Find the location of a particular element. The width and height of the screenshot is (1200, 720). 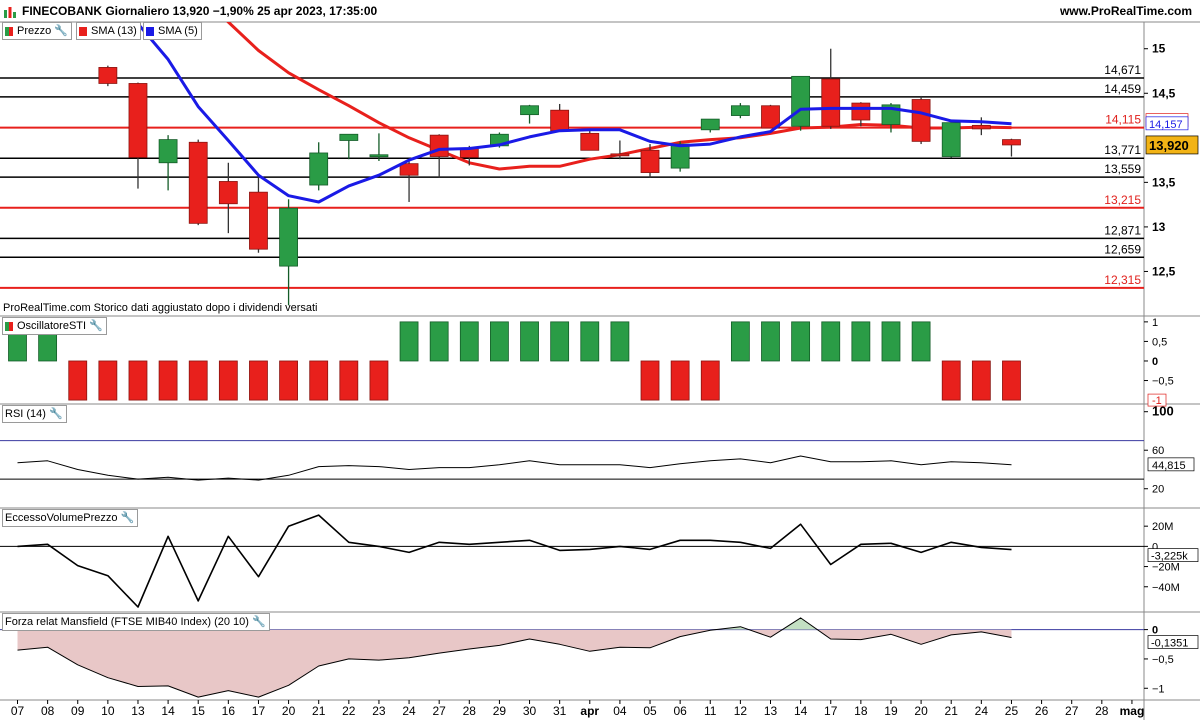

legend-sma5: SMA (5) is located at coordinates (172, 31).